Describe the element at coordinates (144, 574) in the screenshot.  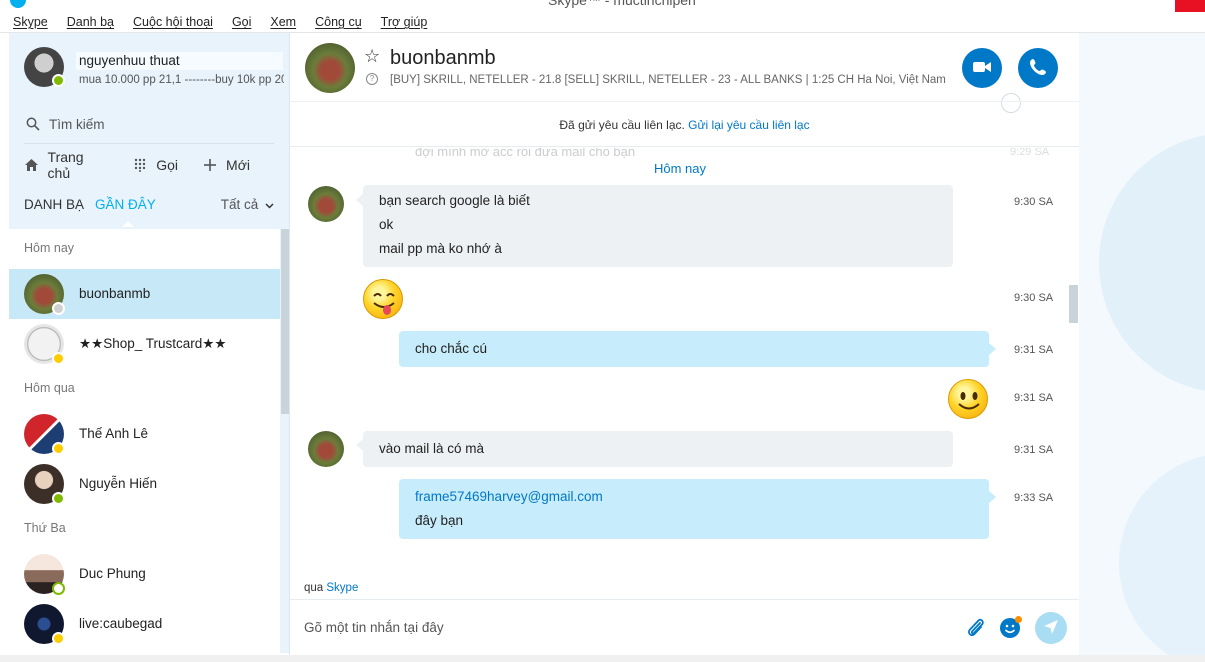
I see `contact-item: Duc Phung` at that location.